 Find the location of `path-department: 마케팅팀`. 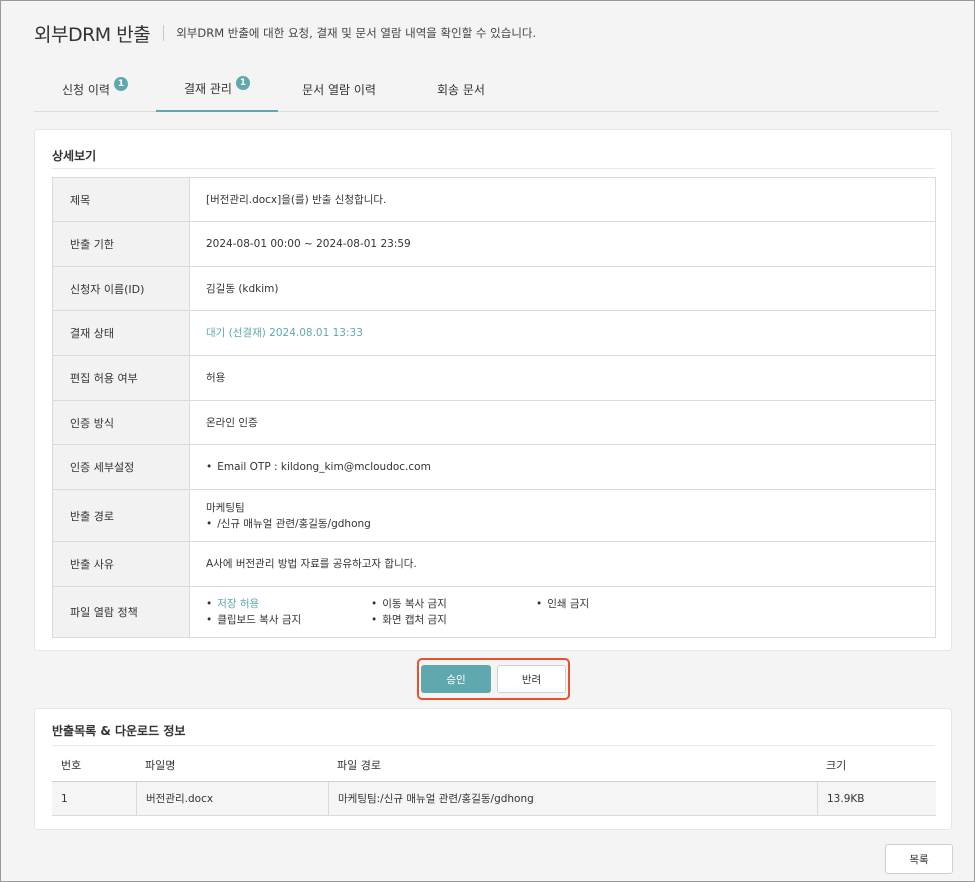

path-department: 마케팅팀 is located at coordinates (225, 507).